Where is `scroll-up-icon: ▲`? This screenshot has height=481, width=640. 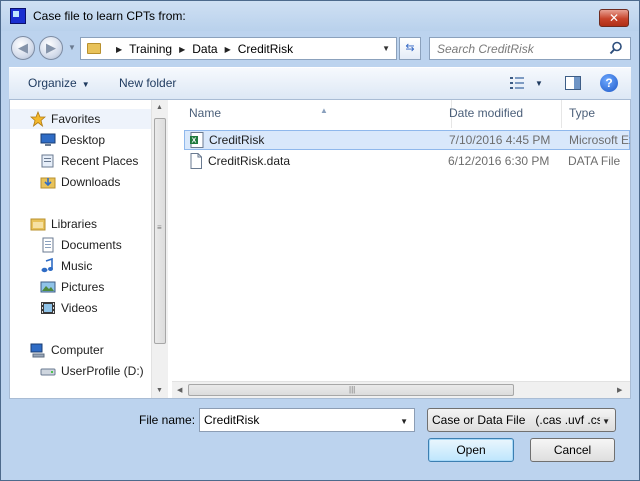 scroll-up-icon: ▲ is located at coordinates (159, 107).